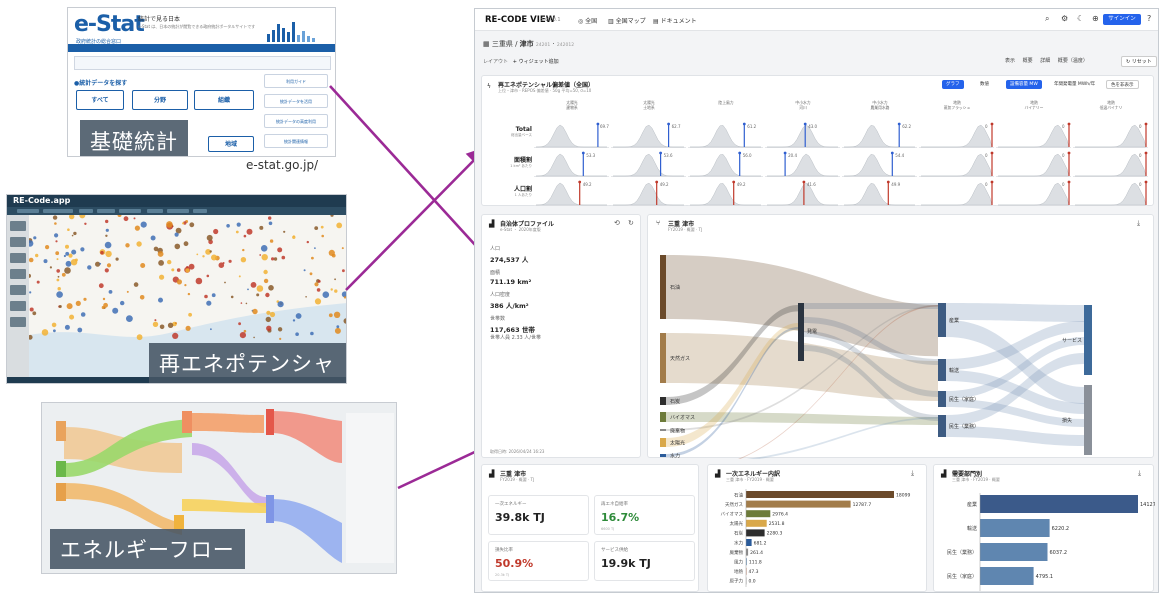 The width and height of the screenshot is (1161, 595). What do you see at coordinates (725, 134) in the screenshot?
I see `ridge-cell: 61.2` at bounding box center [725, 134].